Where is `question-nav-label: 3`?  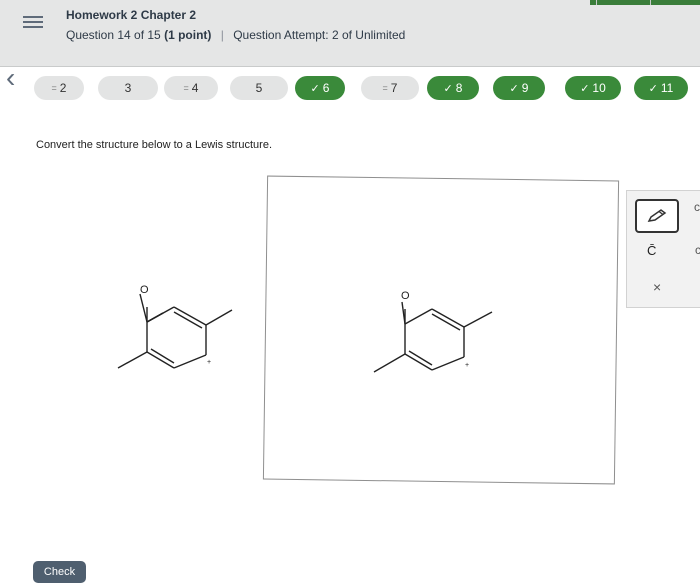 question-nav-label: 3 is located at coordinates (128, 88).